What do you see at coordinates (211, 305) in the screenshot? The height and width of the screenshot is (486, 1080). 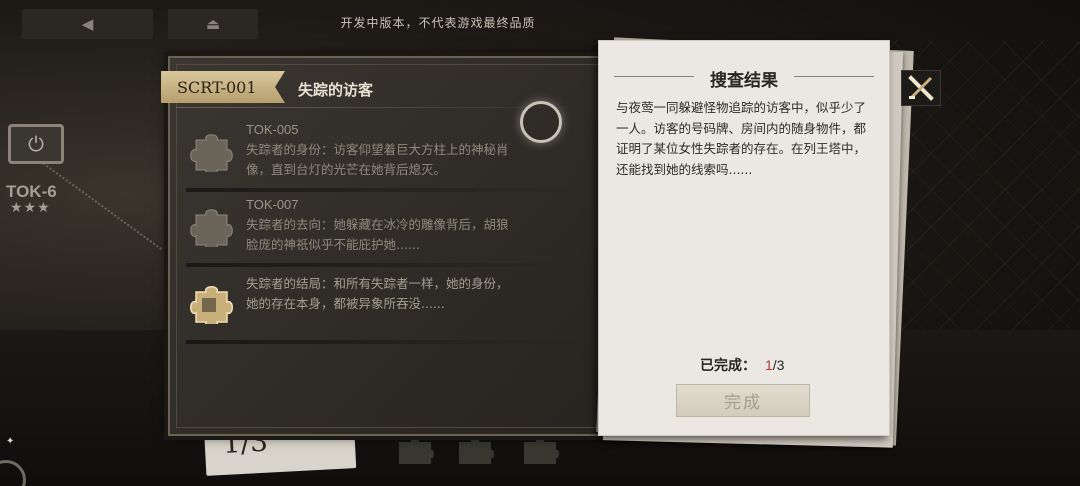 I see `puzzle-piece-gold-icon` at bounding box center [211, 305].